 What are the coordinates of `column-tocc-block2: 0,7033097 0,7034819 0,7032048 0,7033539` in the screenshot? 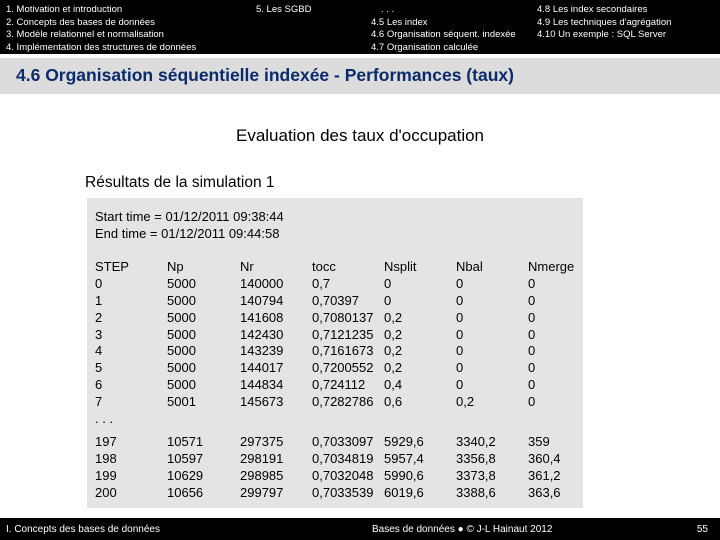 It's located at (342, 468).